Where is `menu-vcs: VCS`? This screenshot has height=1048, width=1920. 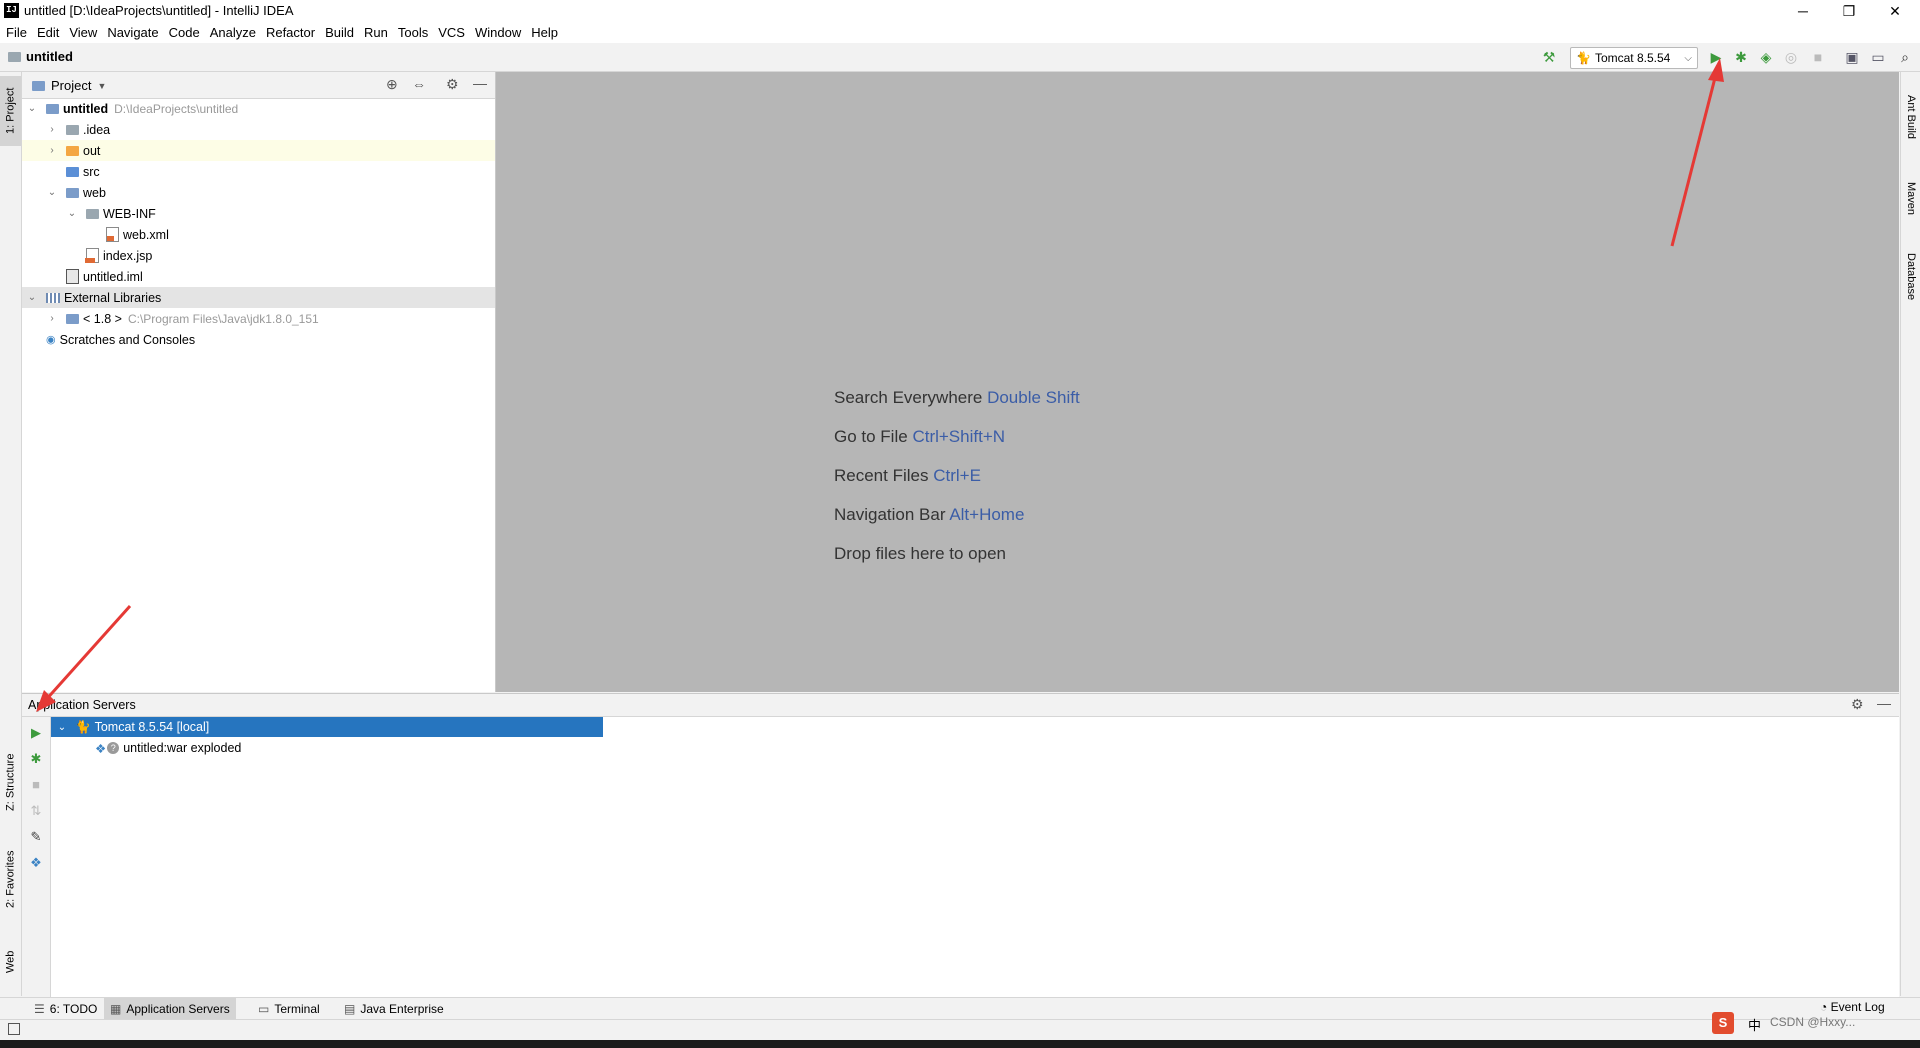 menu-vcs: VCS is located at coordinates (451, 32).